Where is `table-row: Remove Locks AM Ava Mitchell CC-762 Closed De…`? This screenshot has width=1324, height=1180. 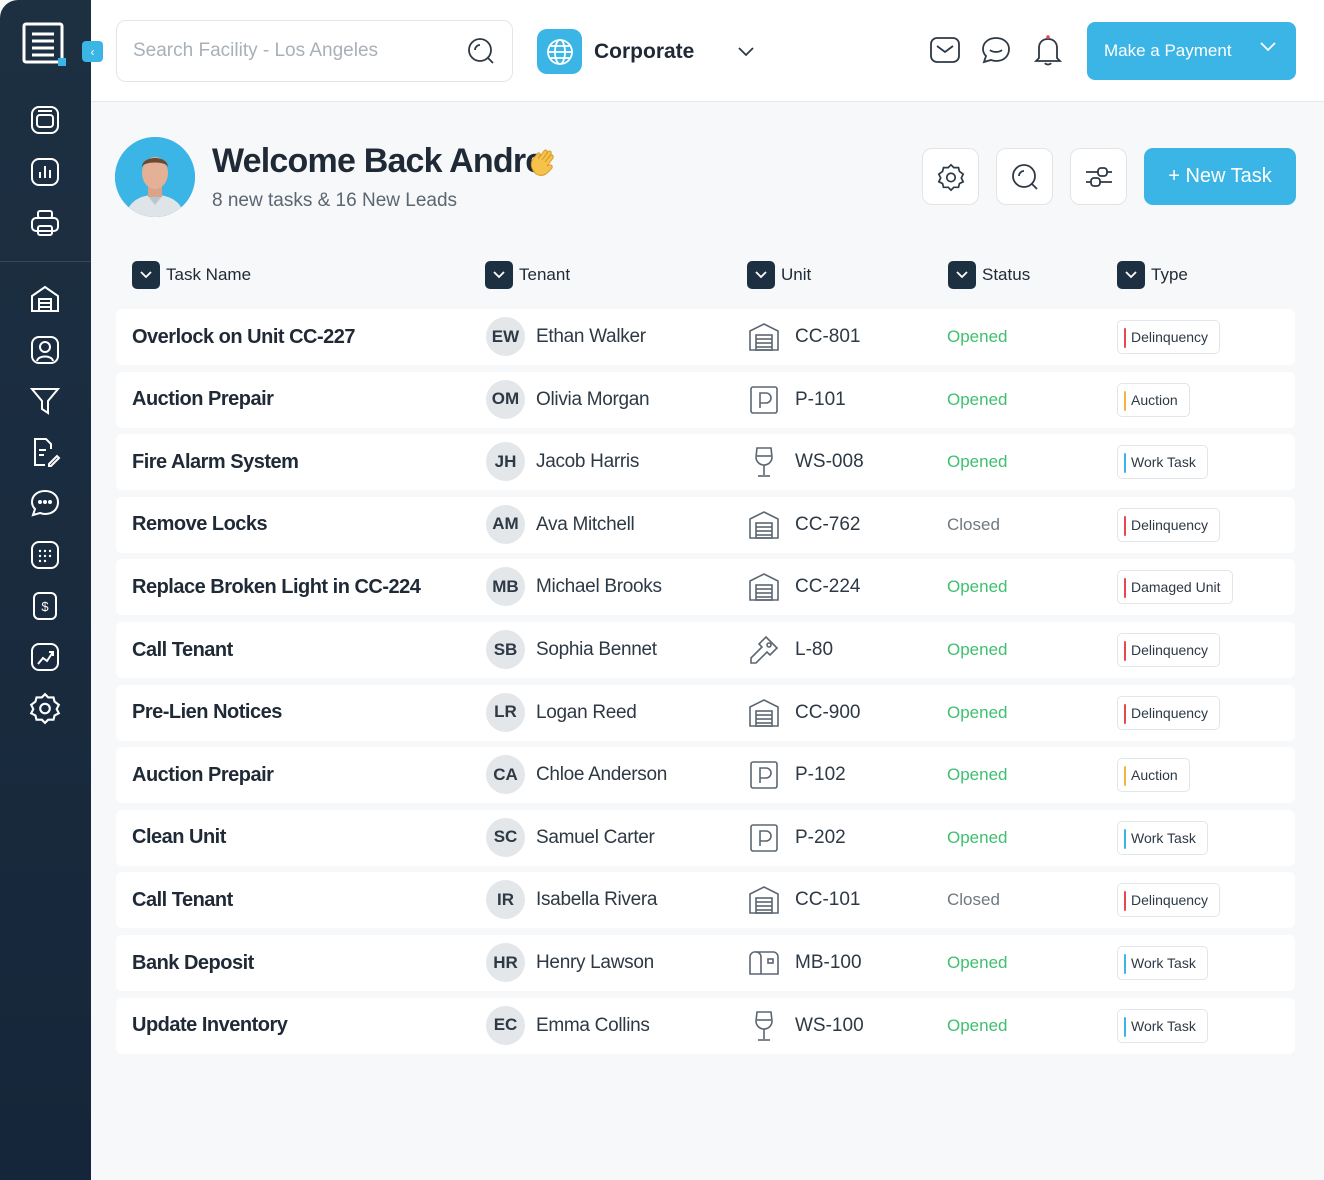 table-row: Remove Locks AM Ava Mitchell CC-762 Closed De… is located at coordinates (705, 524).